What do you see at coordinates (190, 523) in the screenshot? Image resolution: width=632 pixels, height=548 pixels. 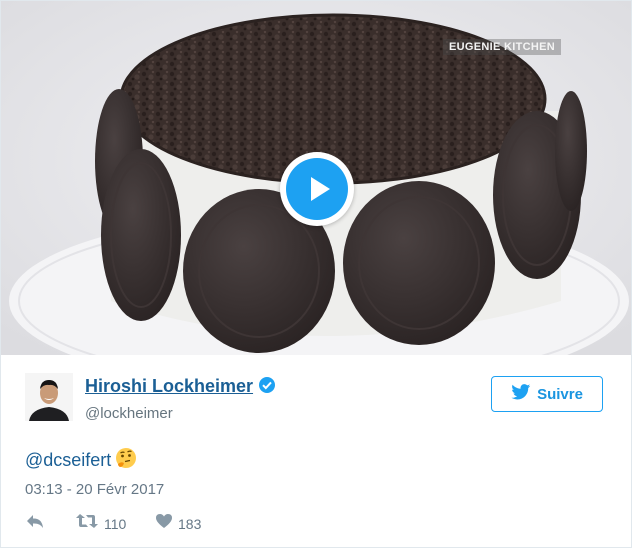 I see `like-count: 183` at bounding box center [190, 523].